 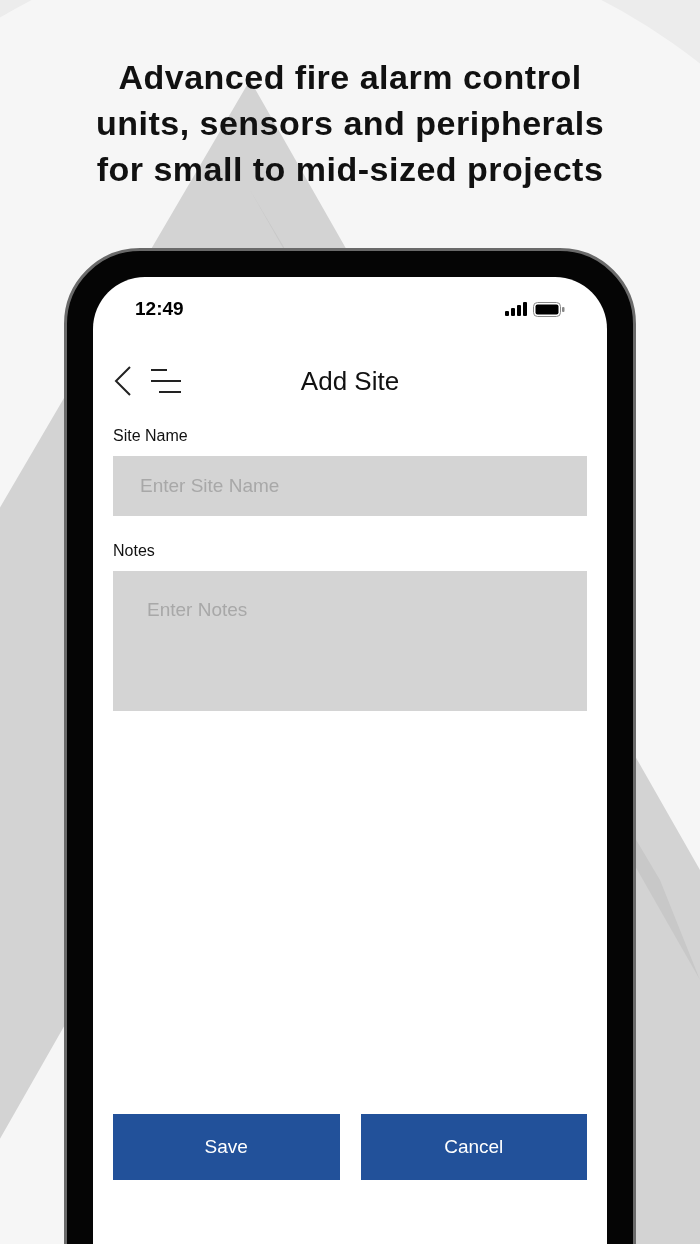 What do you see at coordinates (166, 381) in the screenshot?
I see `menu-button` at bounding box center [166, 381].